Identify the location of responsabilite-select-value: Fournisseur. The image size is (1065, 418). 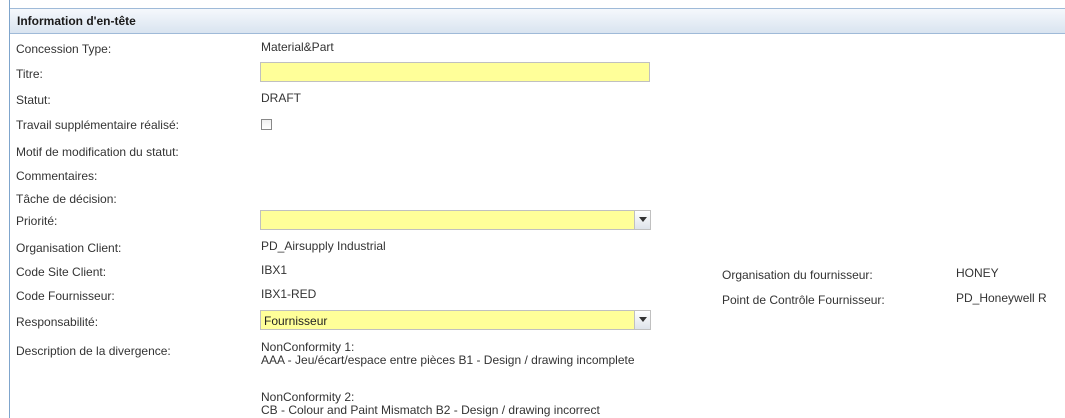
(296, 321).